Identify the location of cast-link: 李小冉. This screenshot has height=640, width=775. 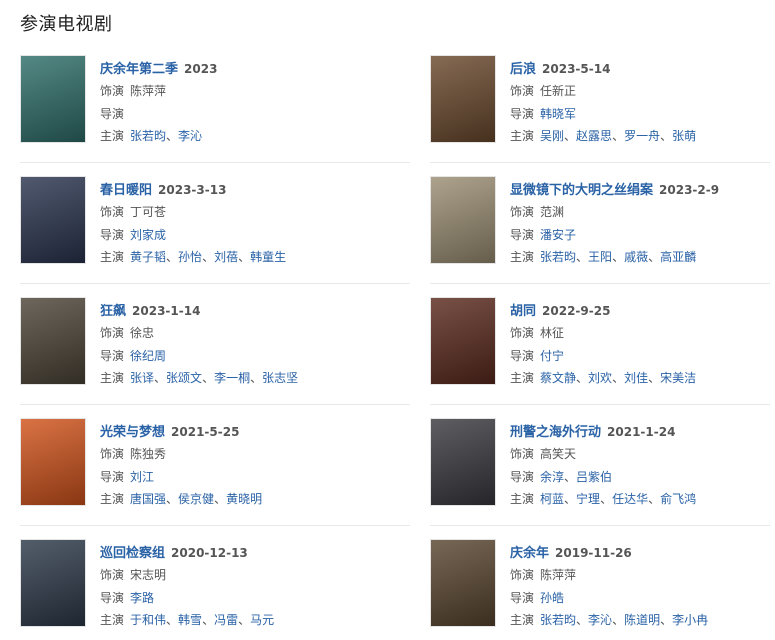
(690, 620).